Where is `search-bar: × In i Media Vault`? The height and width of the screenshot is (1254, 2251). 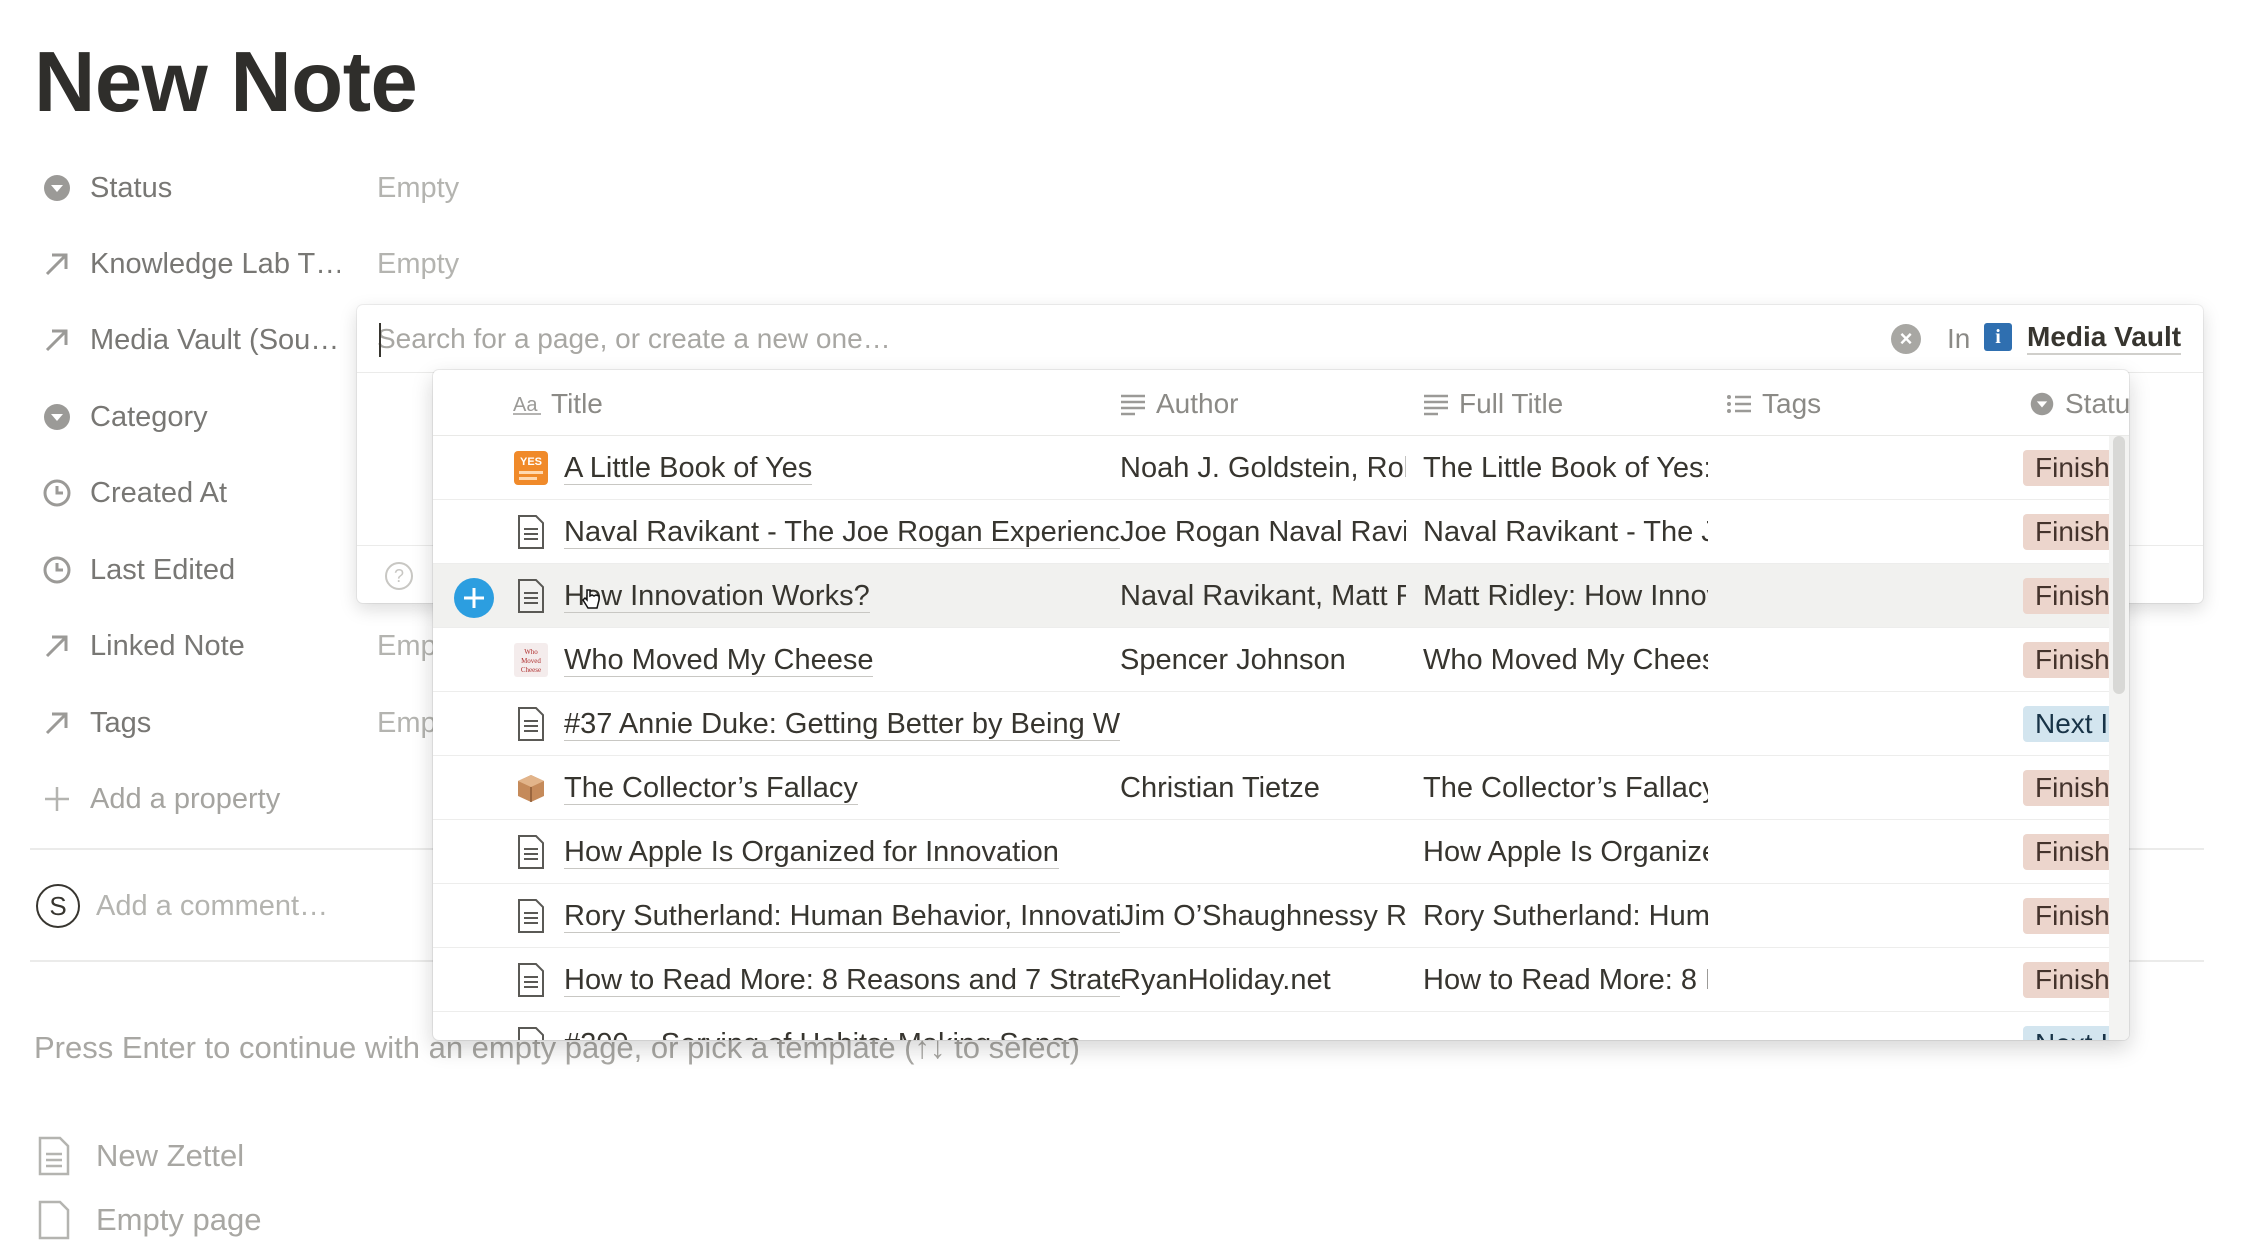
search-bar: × In i Media Vault is located at coordinates (1280, 339).